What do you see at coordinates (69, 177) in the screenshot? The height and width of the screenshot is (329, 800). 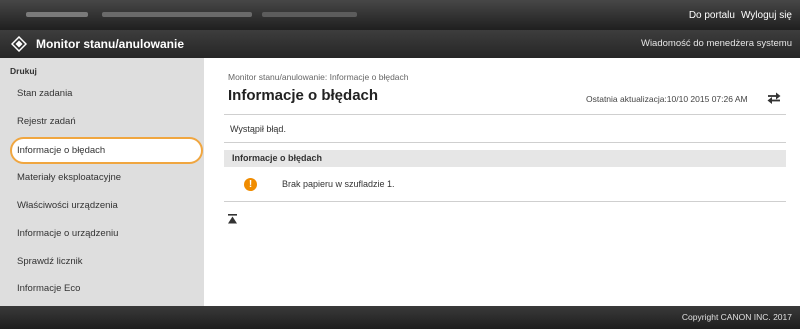 I see `sidebar-item-consumables: Materiały eksploatacyjne` at bounding box center [69, 177].